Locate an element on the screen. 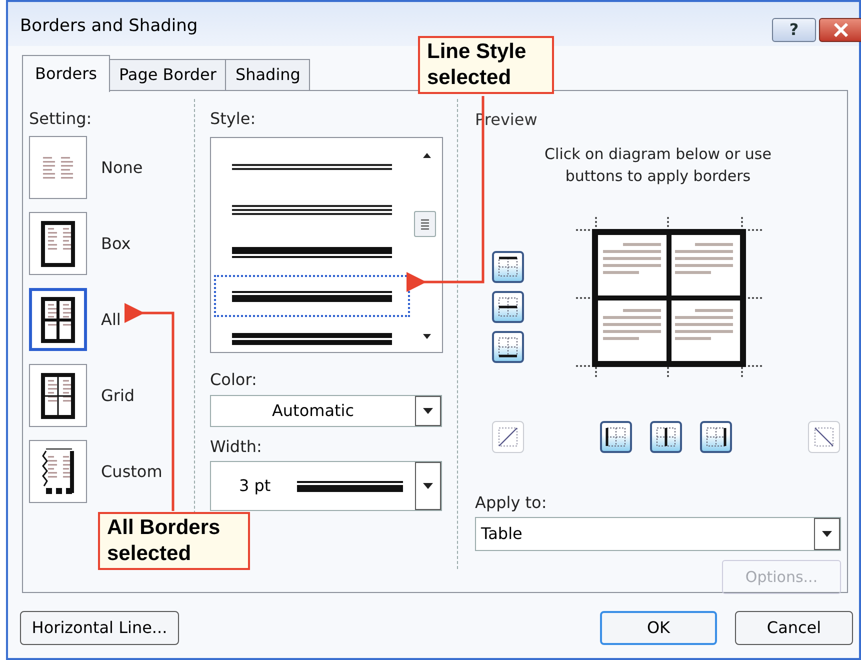  setting-option-label: None is located at coordinates (122, 167).